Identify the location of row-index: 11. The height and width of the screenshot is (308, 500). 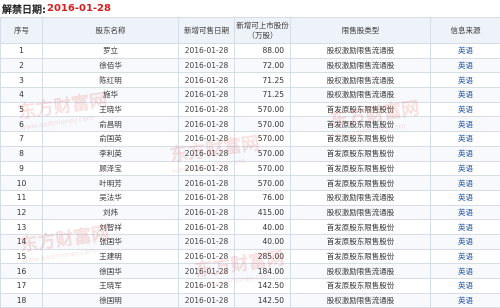
(22, 197).